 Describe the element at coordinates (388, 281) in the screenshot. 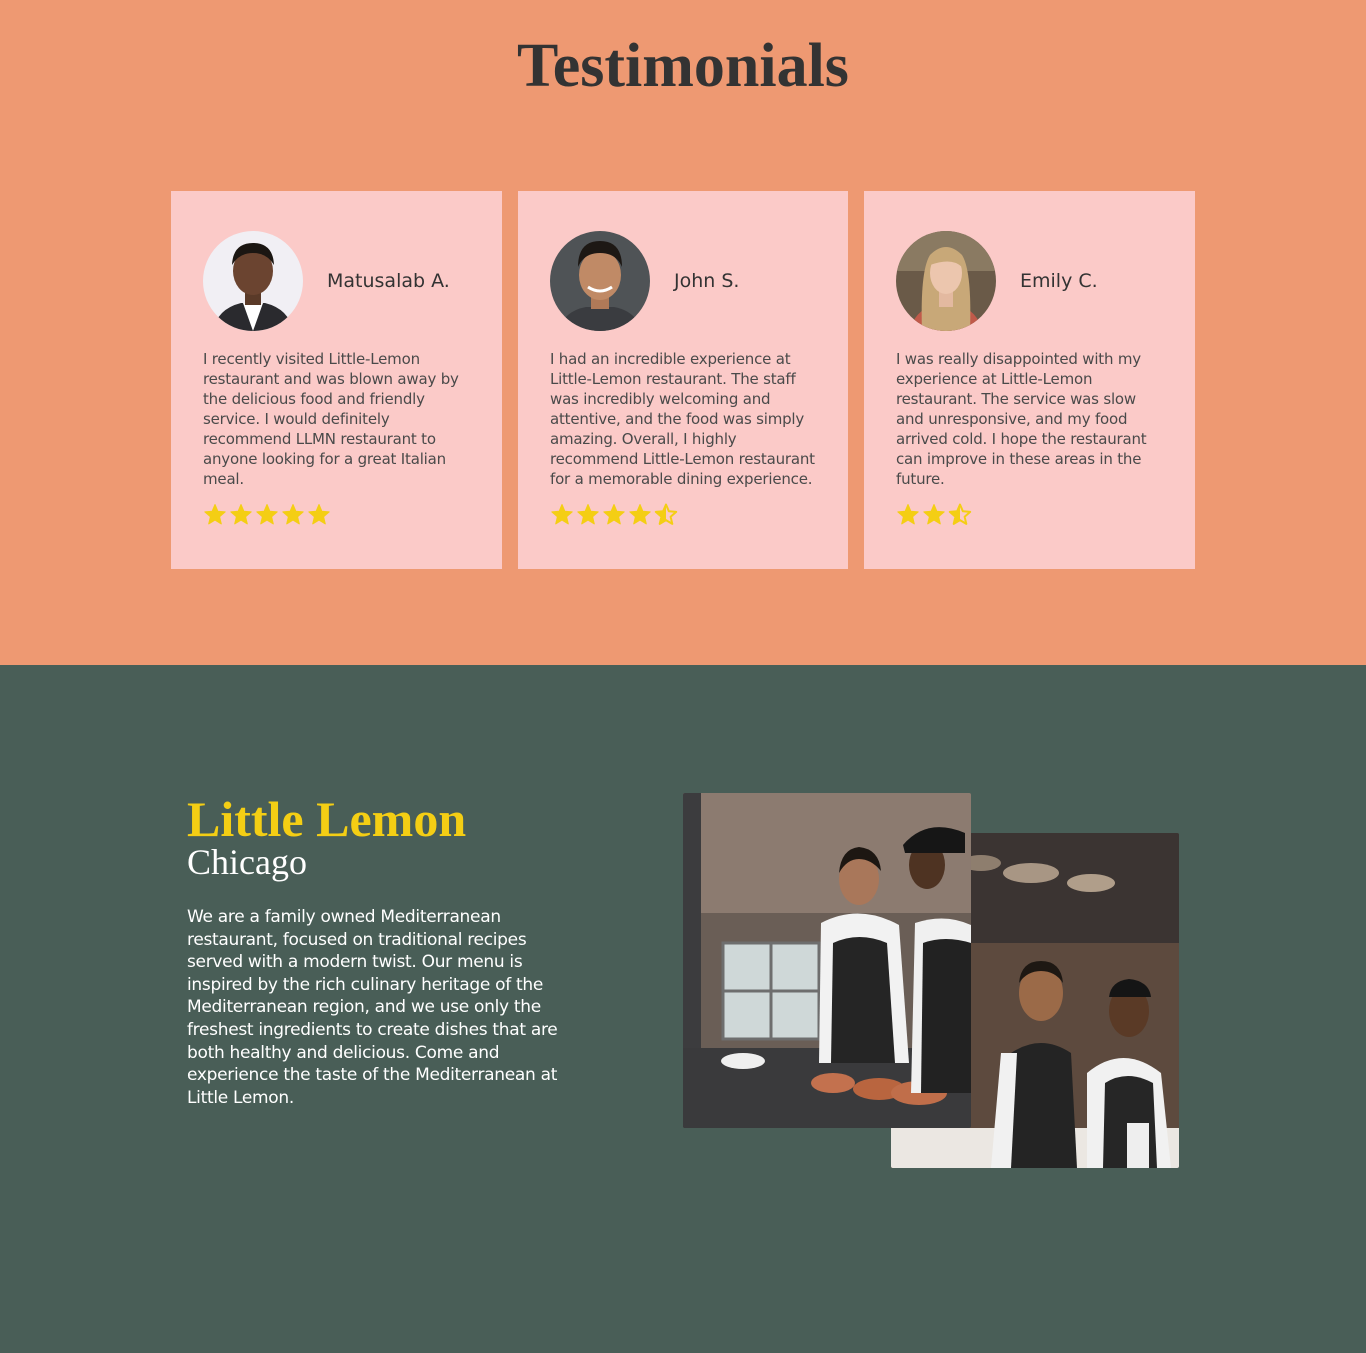

I see `reviewer-name: Matusalab A.` at that location.